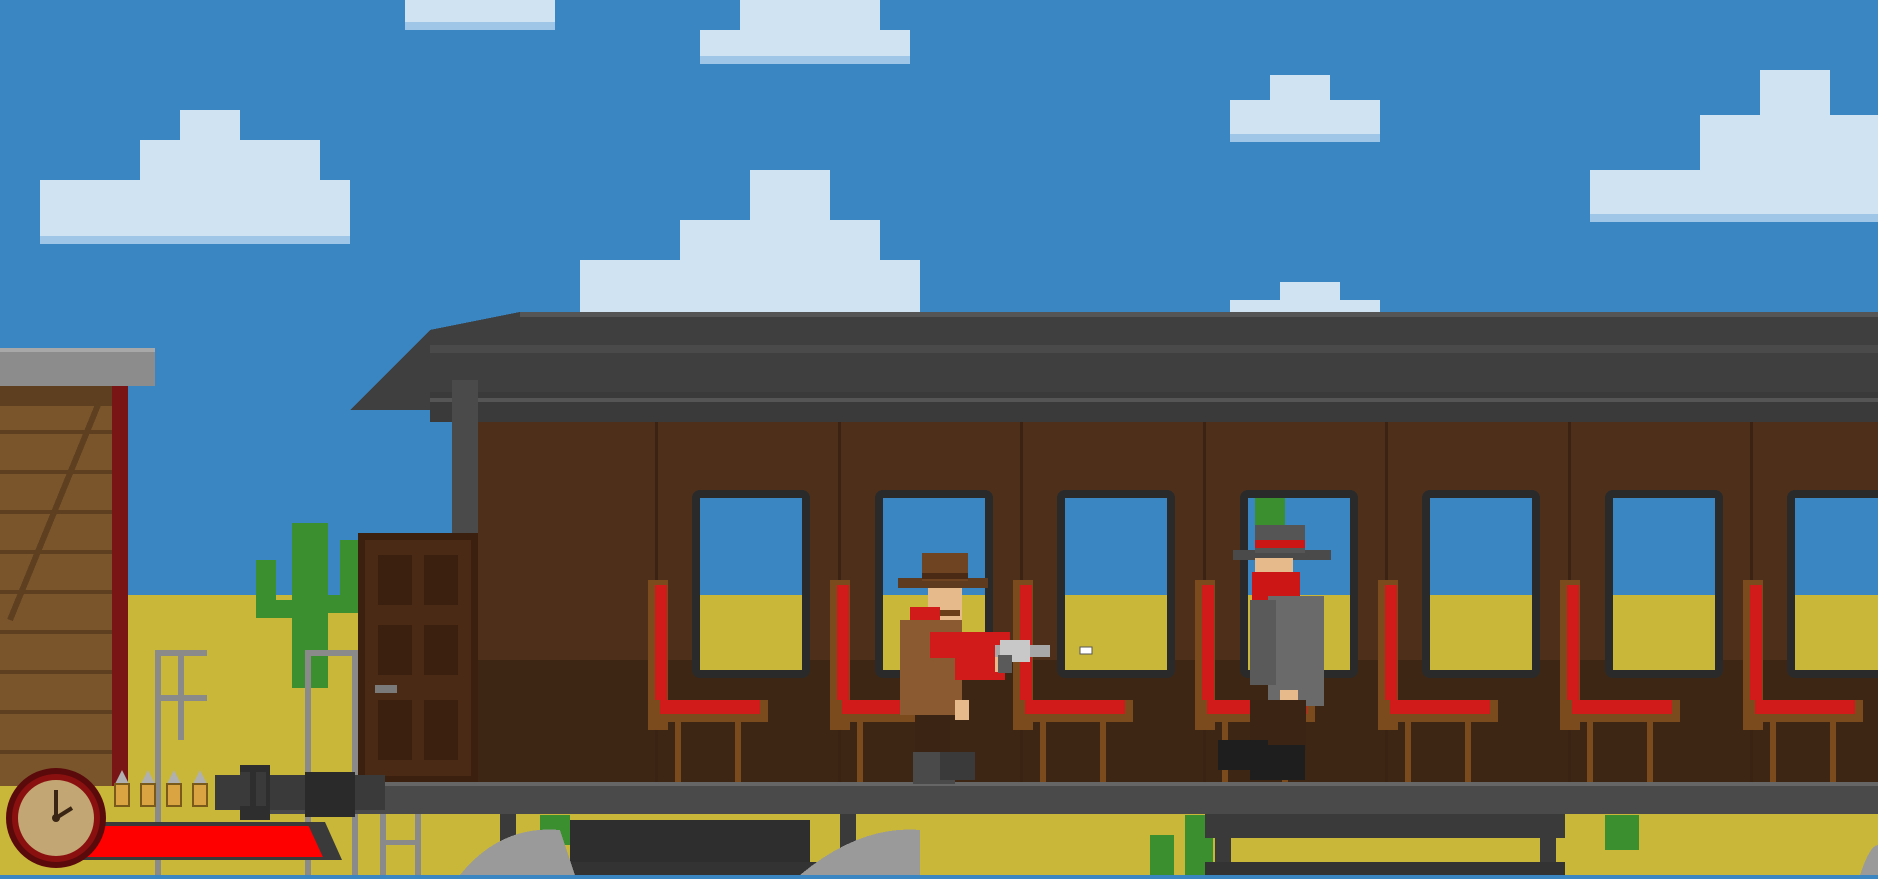 This screenshot has height=879, width=1878. I want to click on car-door, so click(418, 658).